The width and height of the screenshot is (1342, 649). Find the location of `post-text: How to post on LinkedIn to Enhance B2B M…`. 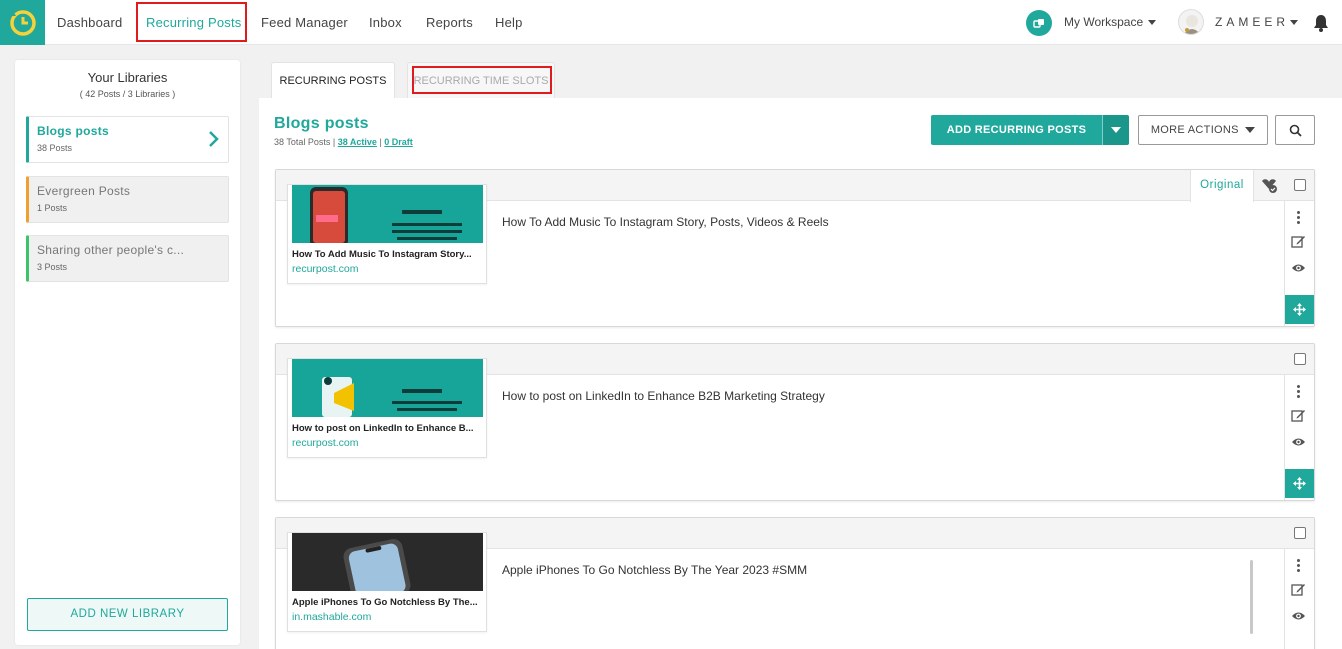

post-text: How to post on LinkedIn to Enhance B2B M… is located at coordinates (663, 396).